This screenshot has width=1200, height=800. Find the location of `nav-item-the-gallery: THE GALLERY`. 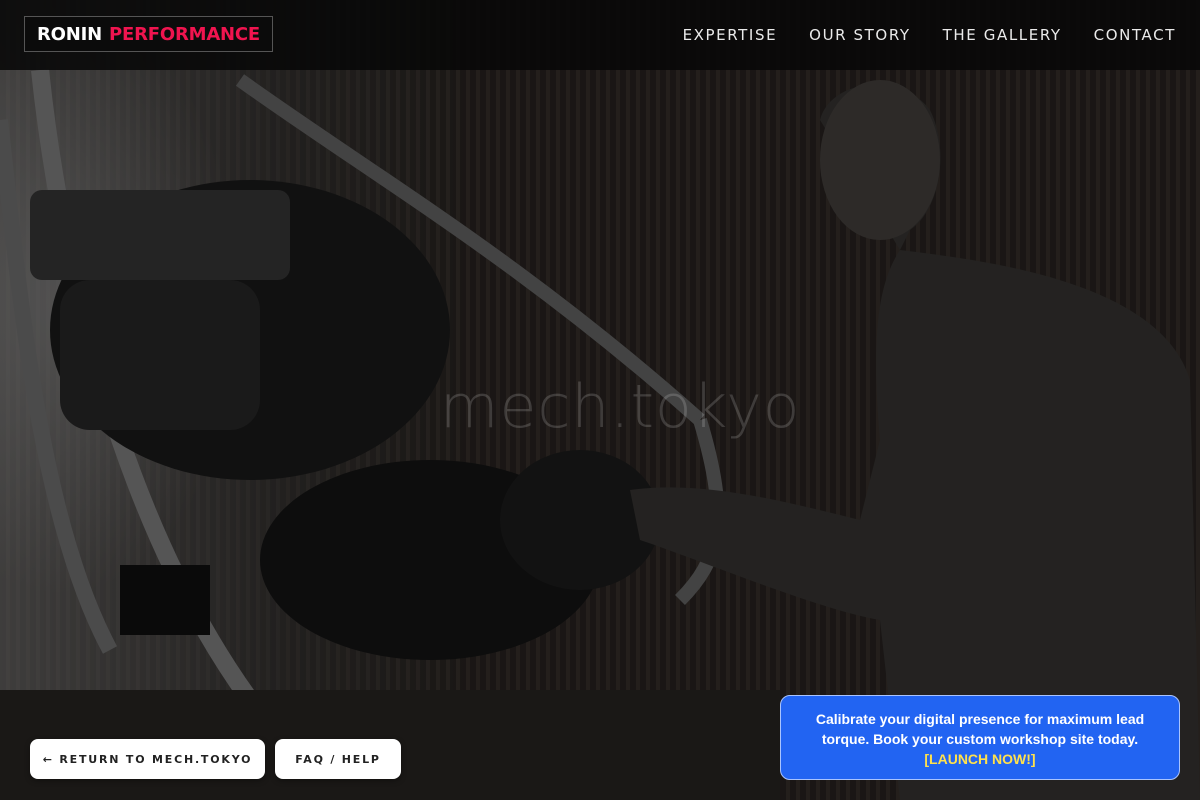

nav-item-the-gallery: THE GALLERY is located at coordinates (1002, 35).